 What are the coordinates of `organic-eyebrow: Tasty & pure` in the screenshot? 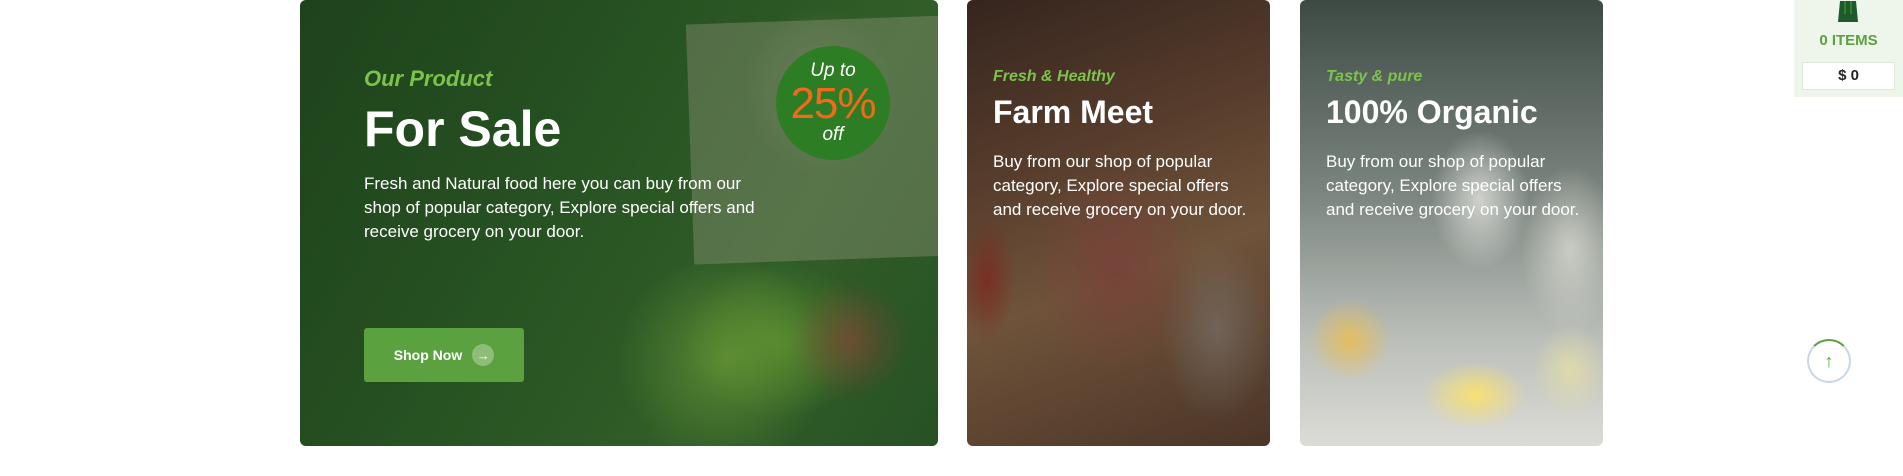 It's located at (1374, 76).